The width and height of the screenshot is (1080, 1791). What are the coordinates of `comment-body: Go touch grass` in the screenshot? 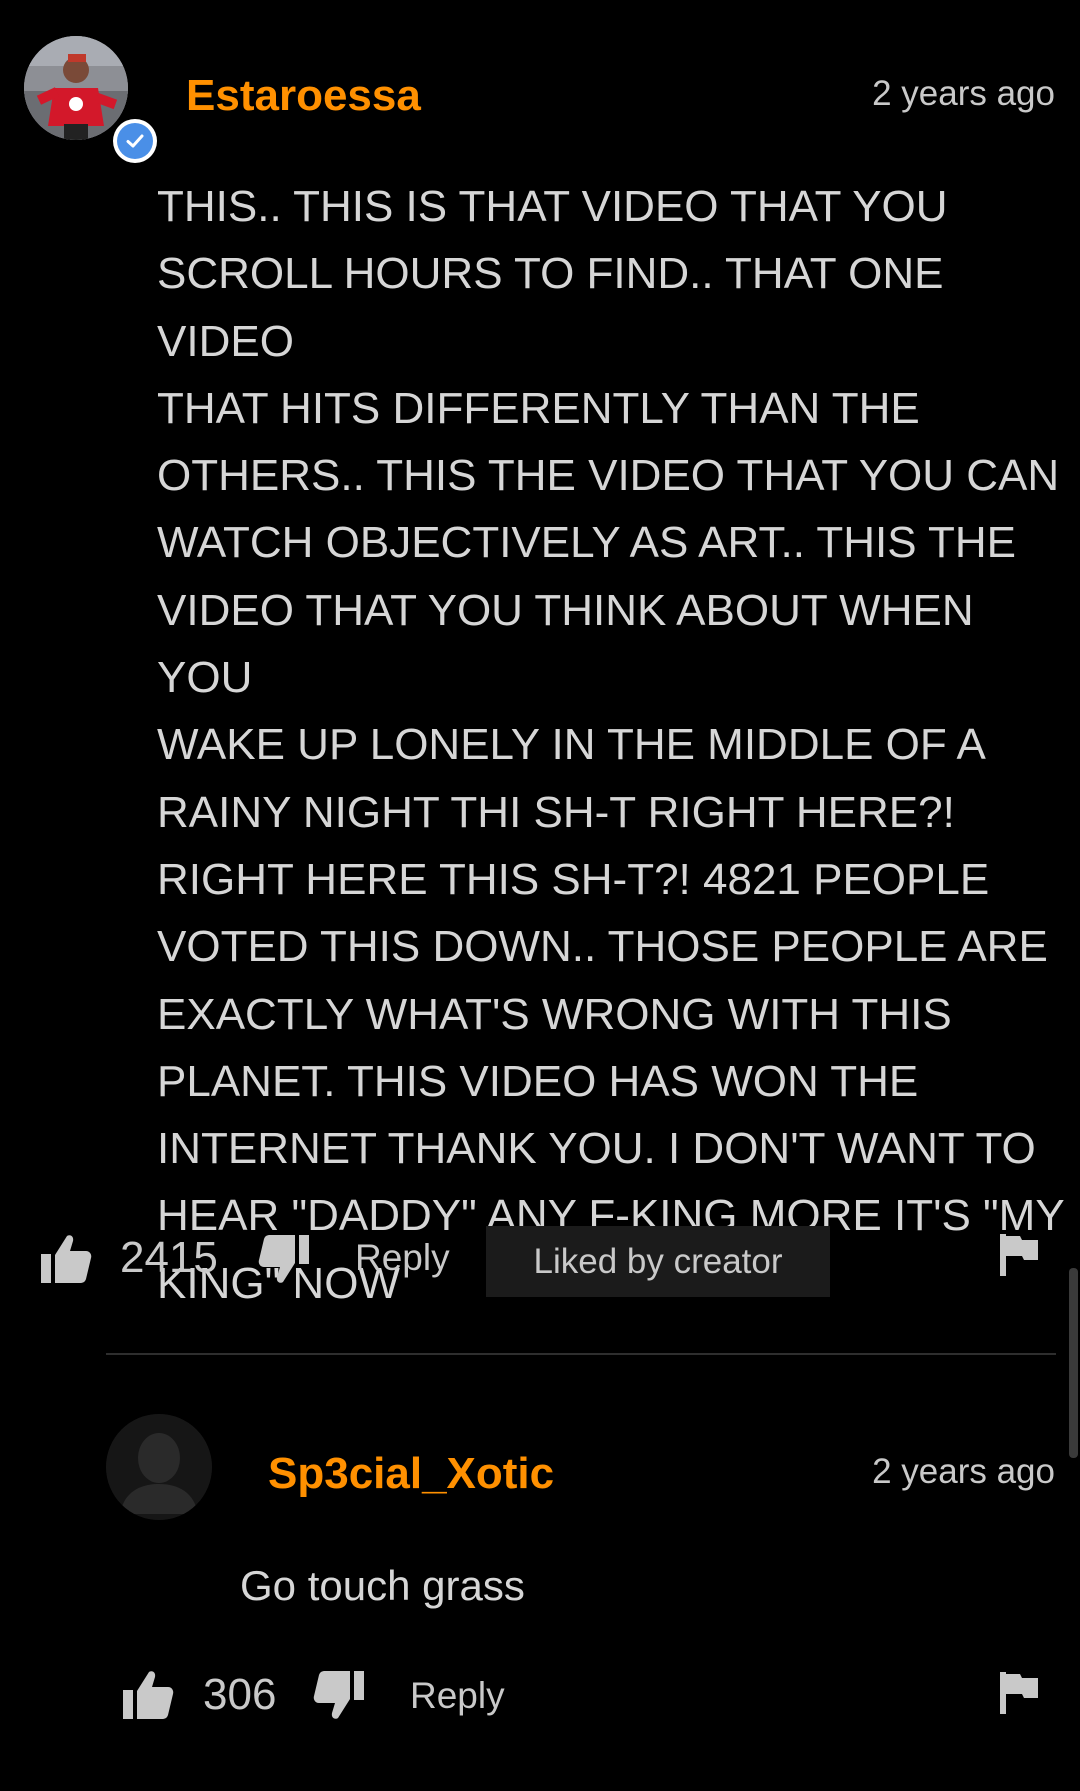 It's located at (382, 1585).